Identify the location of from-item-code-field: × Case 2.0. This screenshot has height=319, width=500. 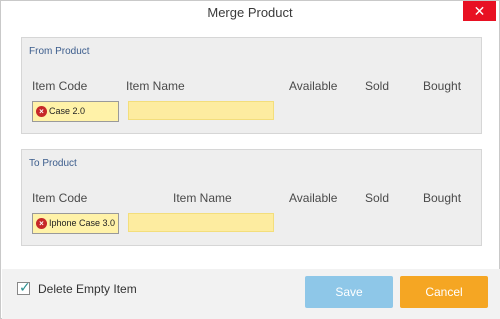
(75, 111).